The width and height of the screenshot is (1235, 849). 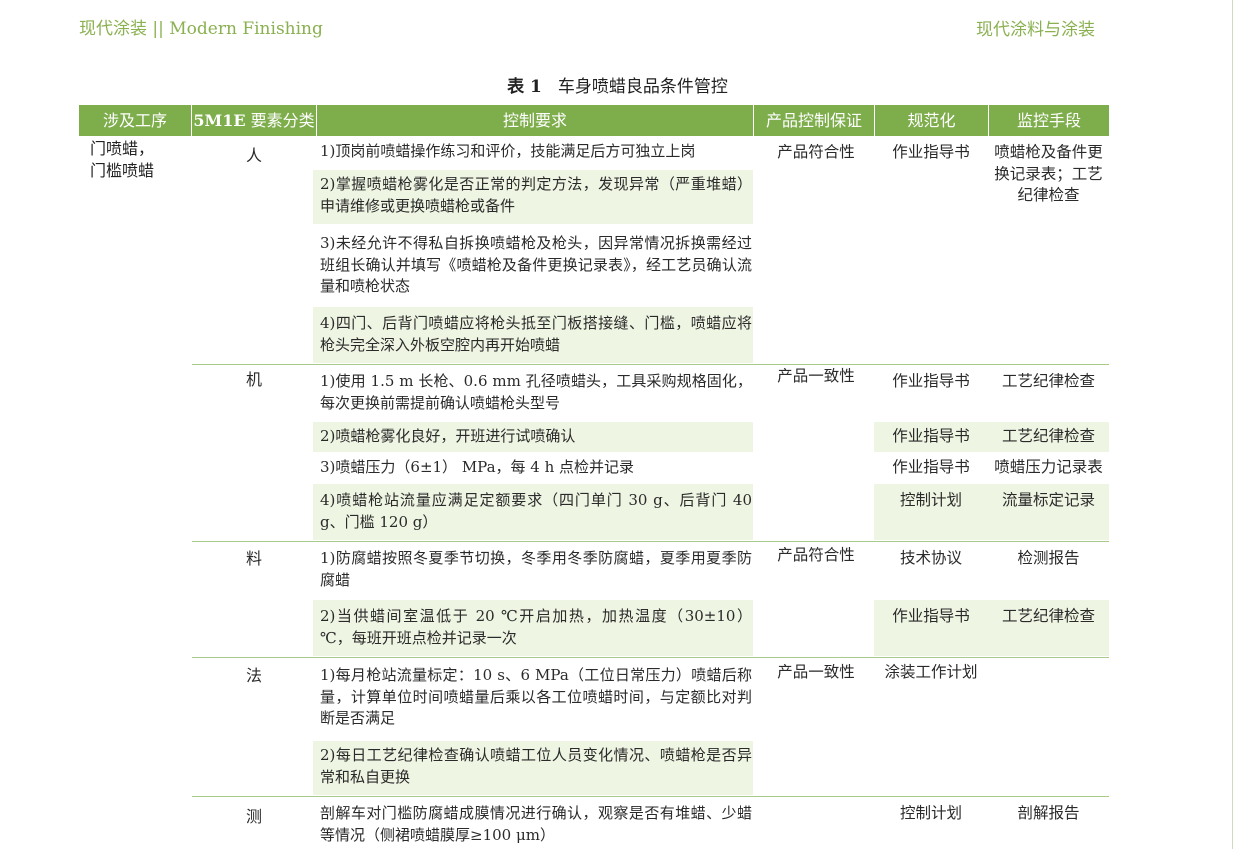 What do you see at coordinates (201, 29) in the screenshot?
I see `running-header-journal: 现代涂装 || Modern Finishing` at bounding box center [201, 29].